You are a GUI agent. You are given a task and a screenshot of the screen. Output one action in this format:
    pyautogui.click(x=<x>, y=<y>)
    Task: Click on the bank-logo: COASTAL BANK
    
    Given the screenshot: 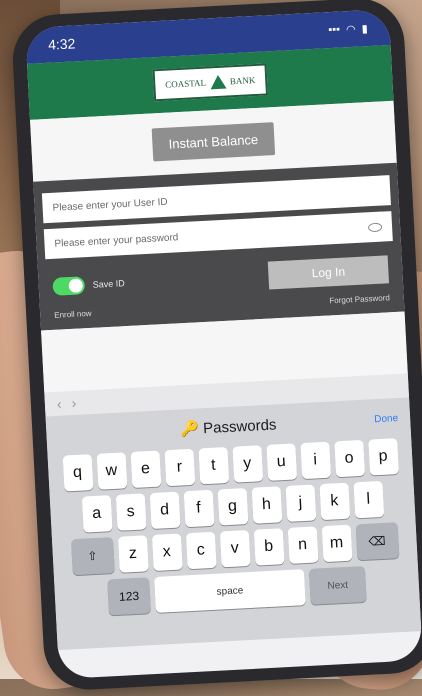 What is the action you would take?
    pyautogui.click(x=210, y=82)
    